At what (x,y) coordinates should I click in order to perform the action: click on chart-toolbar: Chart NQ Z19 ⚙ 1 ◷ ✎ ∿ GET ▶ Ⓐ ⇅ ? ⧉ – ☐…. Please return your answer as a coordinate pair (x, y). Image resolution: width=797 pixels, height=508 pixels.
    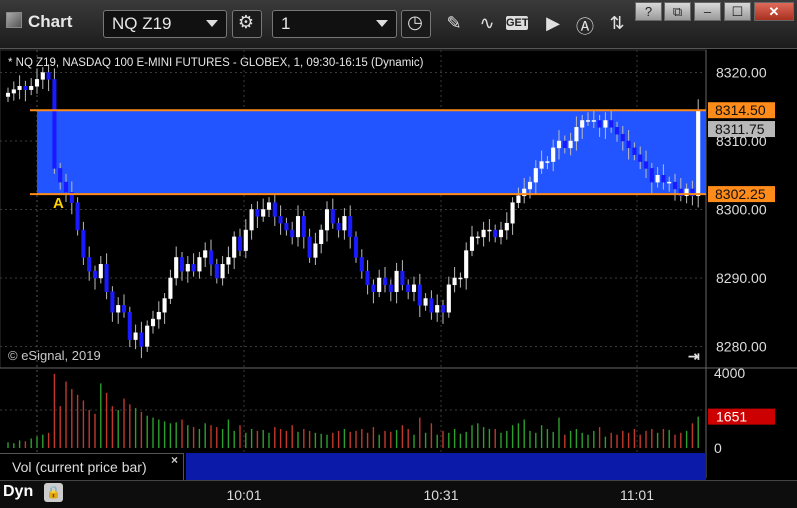
    Looking at the image, I should click on (398, 24).